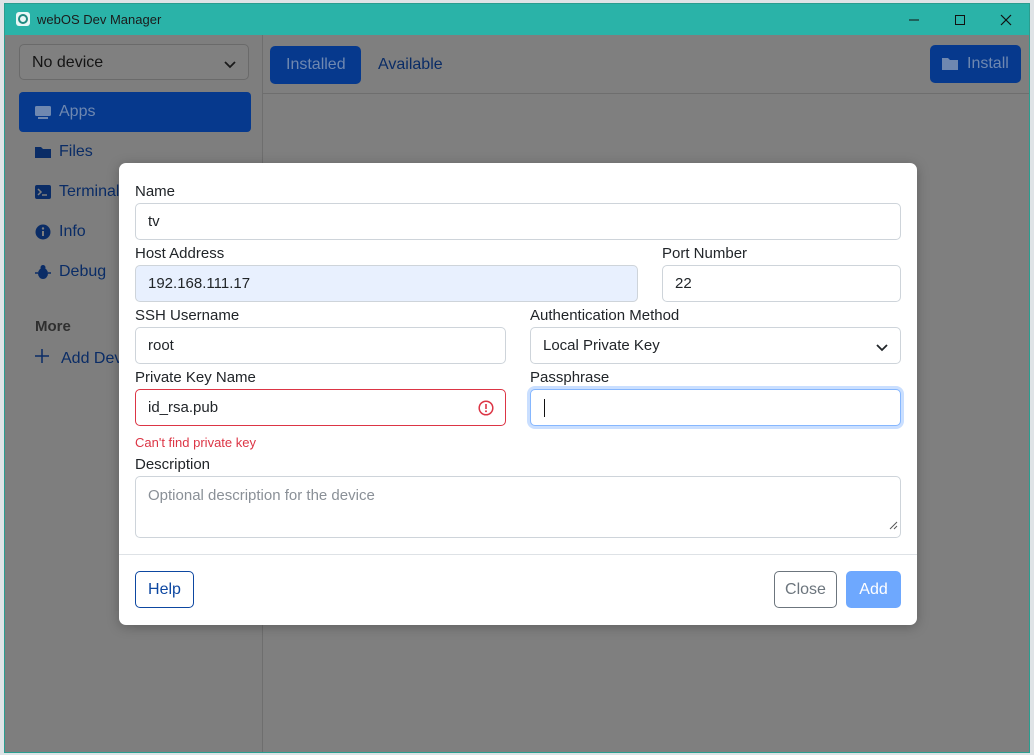 The height and width of the screenshot is (755, 1034). What do you see at coordinates (893, 526) in the screenshot?
I see `resize-handle-icon` at bounding box center [893, 526].